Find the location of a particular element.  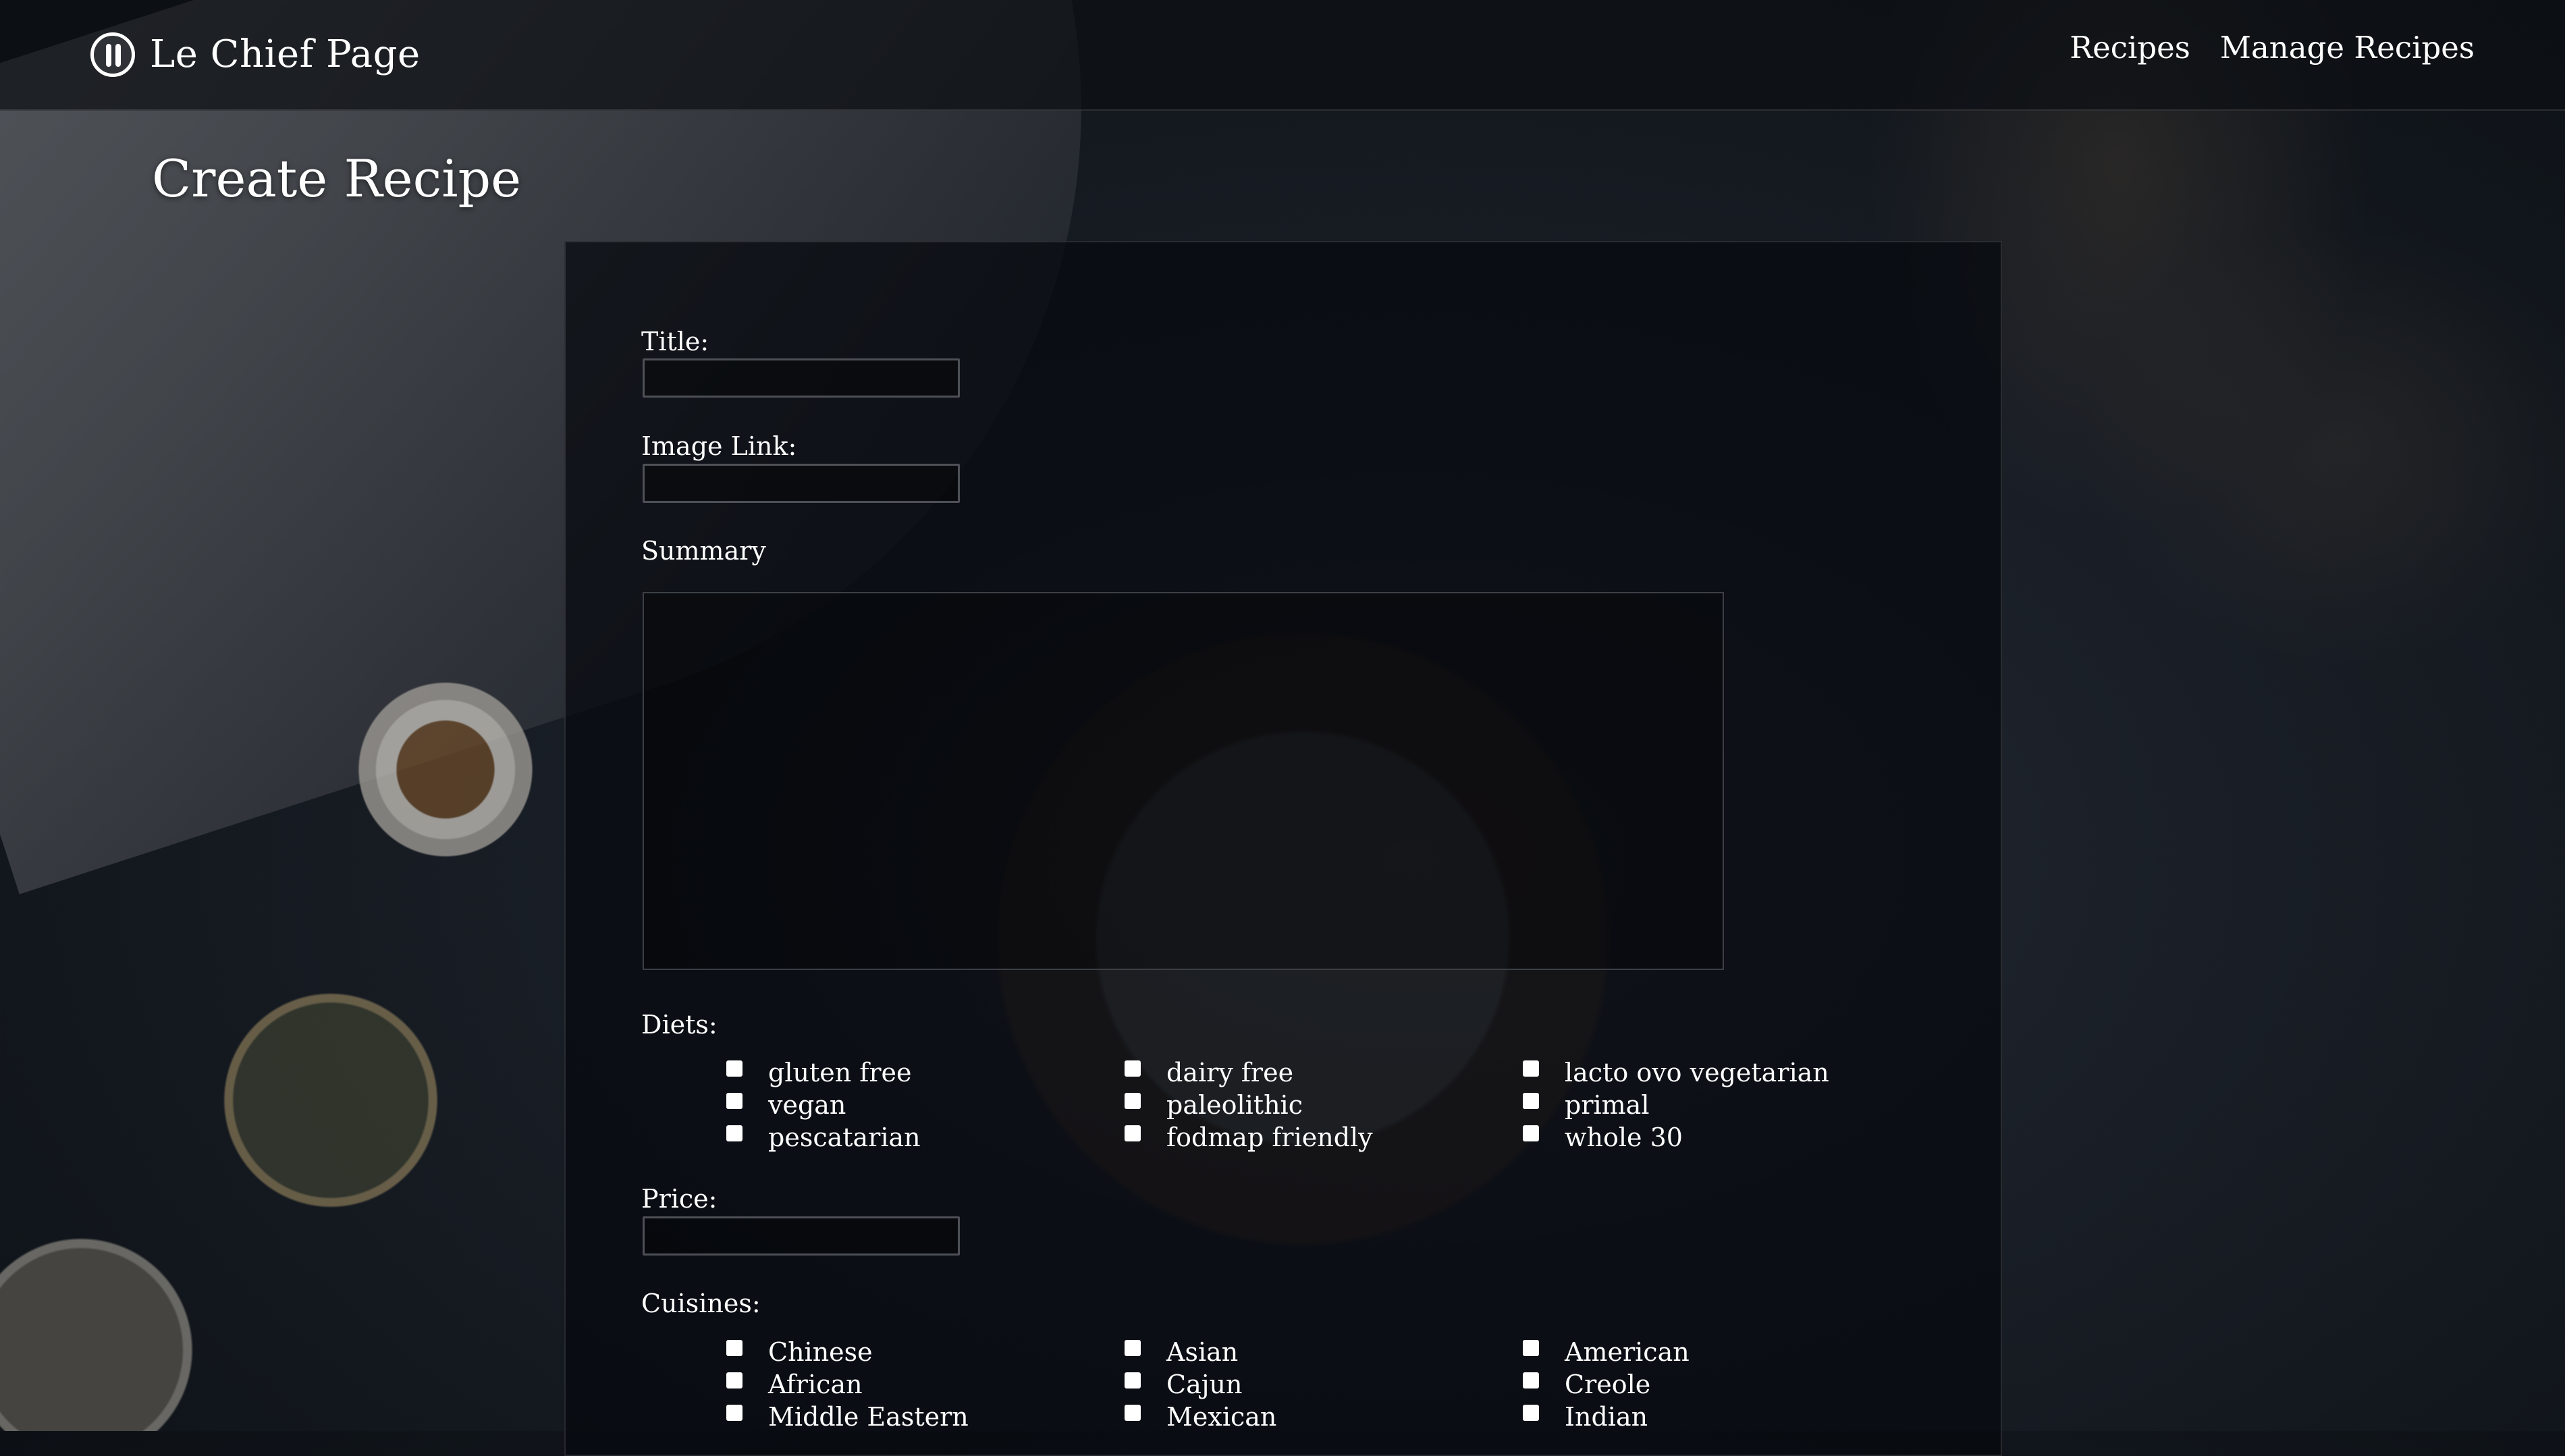

diet-option: dairy free is located at coordinates (1209, 1072).